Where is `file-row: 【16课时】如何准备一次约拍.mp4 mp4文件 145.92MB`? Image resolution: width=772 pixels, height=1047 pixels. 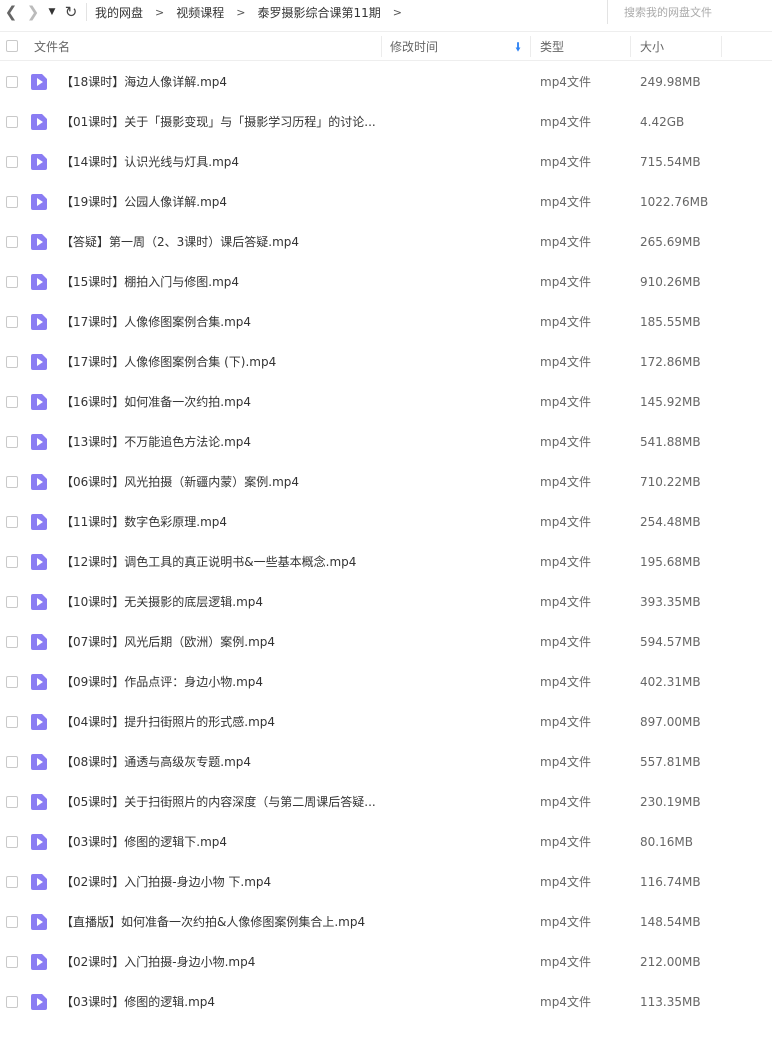 file-row: 【16课时】如何准备一次约拍.mp4 mp4文件 145.92MB is located at coordinates (386, 402).